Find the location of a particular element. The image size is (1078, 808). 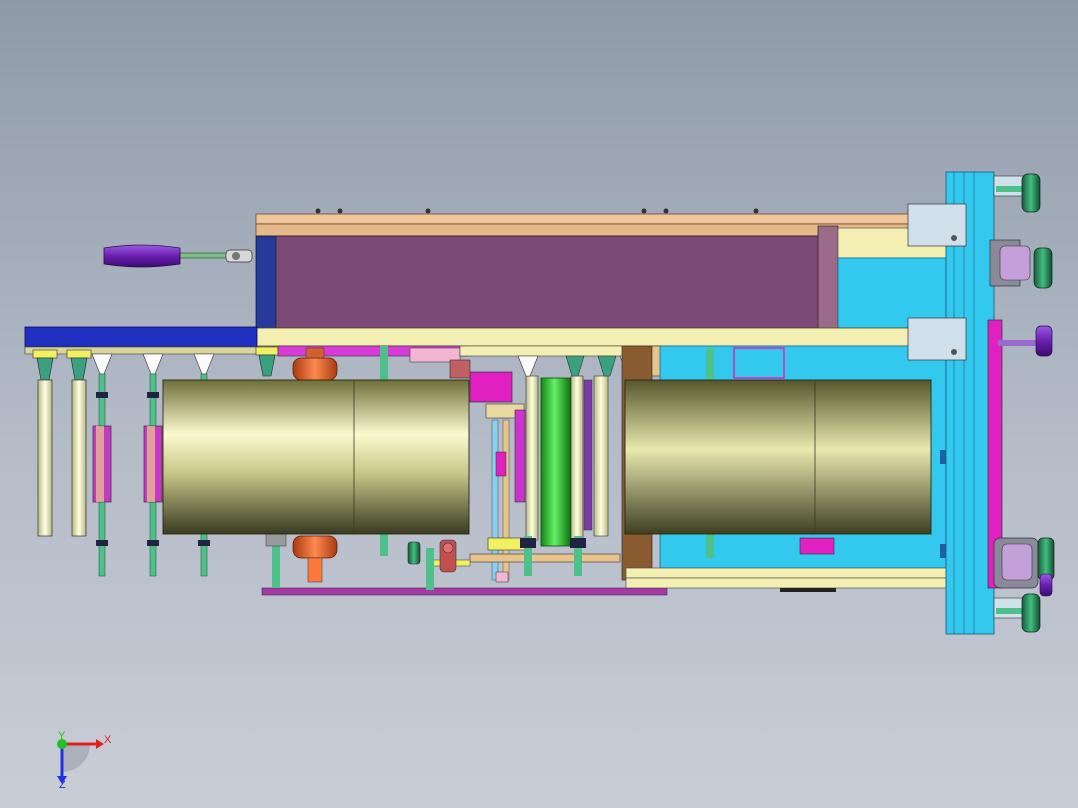

handwheel-small is located at coordinates (414, 553).